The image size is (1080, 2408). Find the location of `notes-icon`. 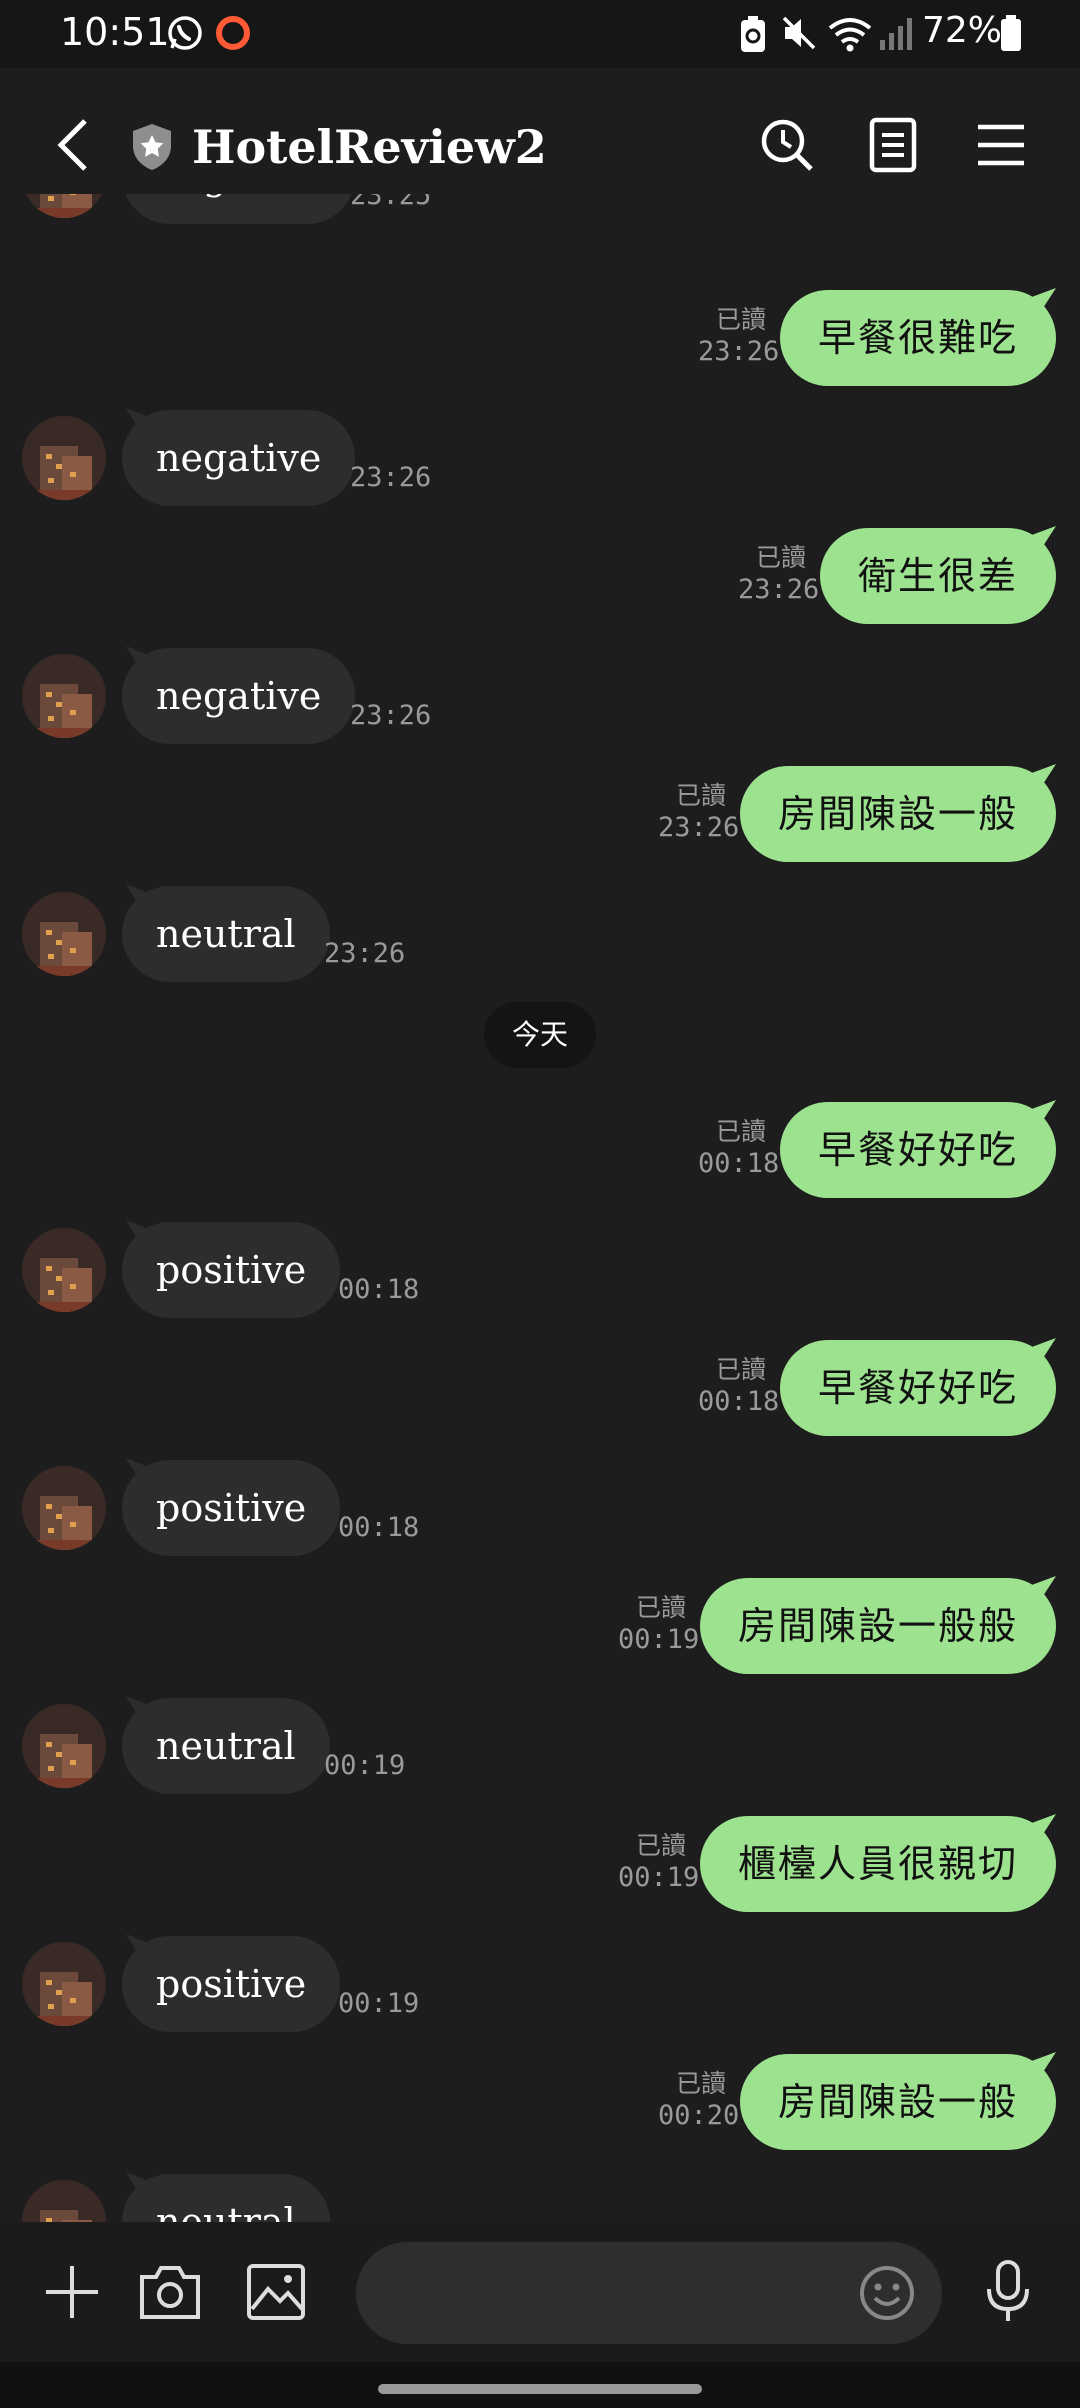

notes-icon is located at coordinates (893, 145).